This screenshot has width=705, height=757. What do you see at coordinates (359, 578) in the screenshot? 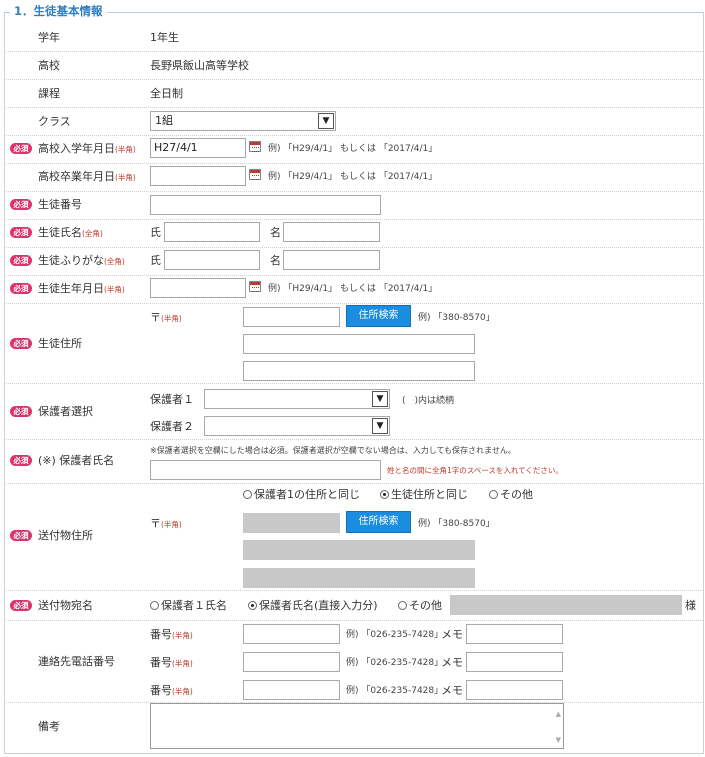
I see `mailing-address-line2-input` at bounding box center [359, 578].